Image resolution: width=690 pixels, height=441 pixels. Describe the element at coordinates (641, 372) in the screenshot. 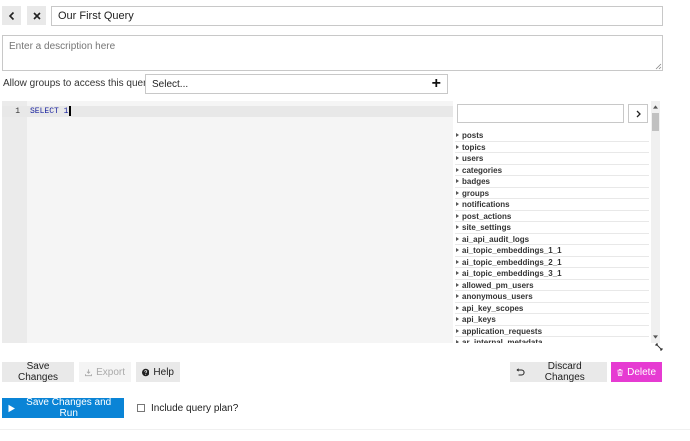

I see `delete-label: Delete` at that location.